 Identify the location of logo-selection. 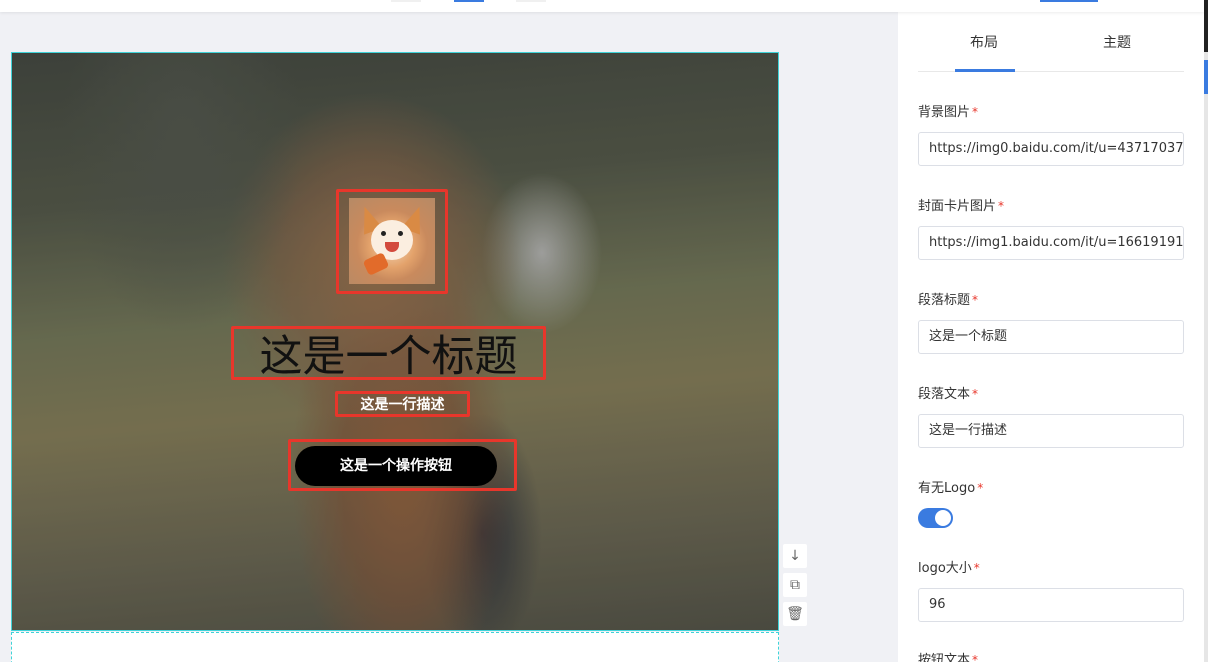
(392, 241).